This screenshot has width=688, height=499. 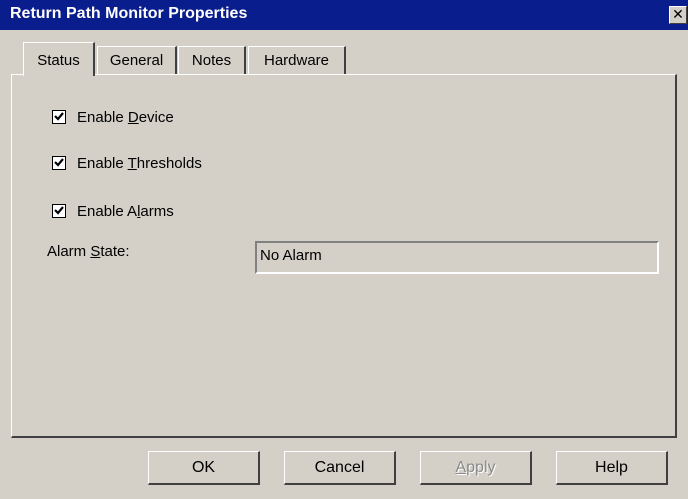 I want to click on alarm-state-field: No Alarm, so click(x=457, y=257).